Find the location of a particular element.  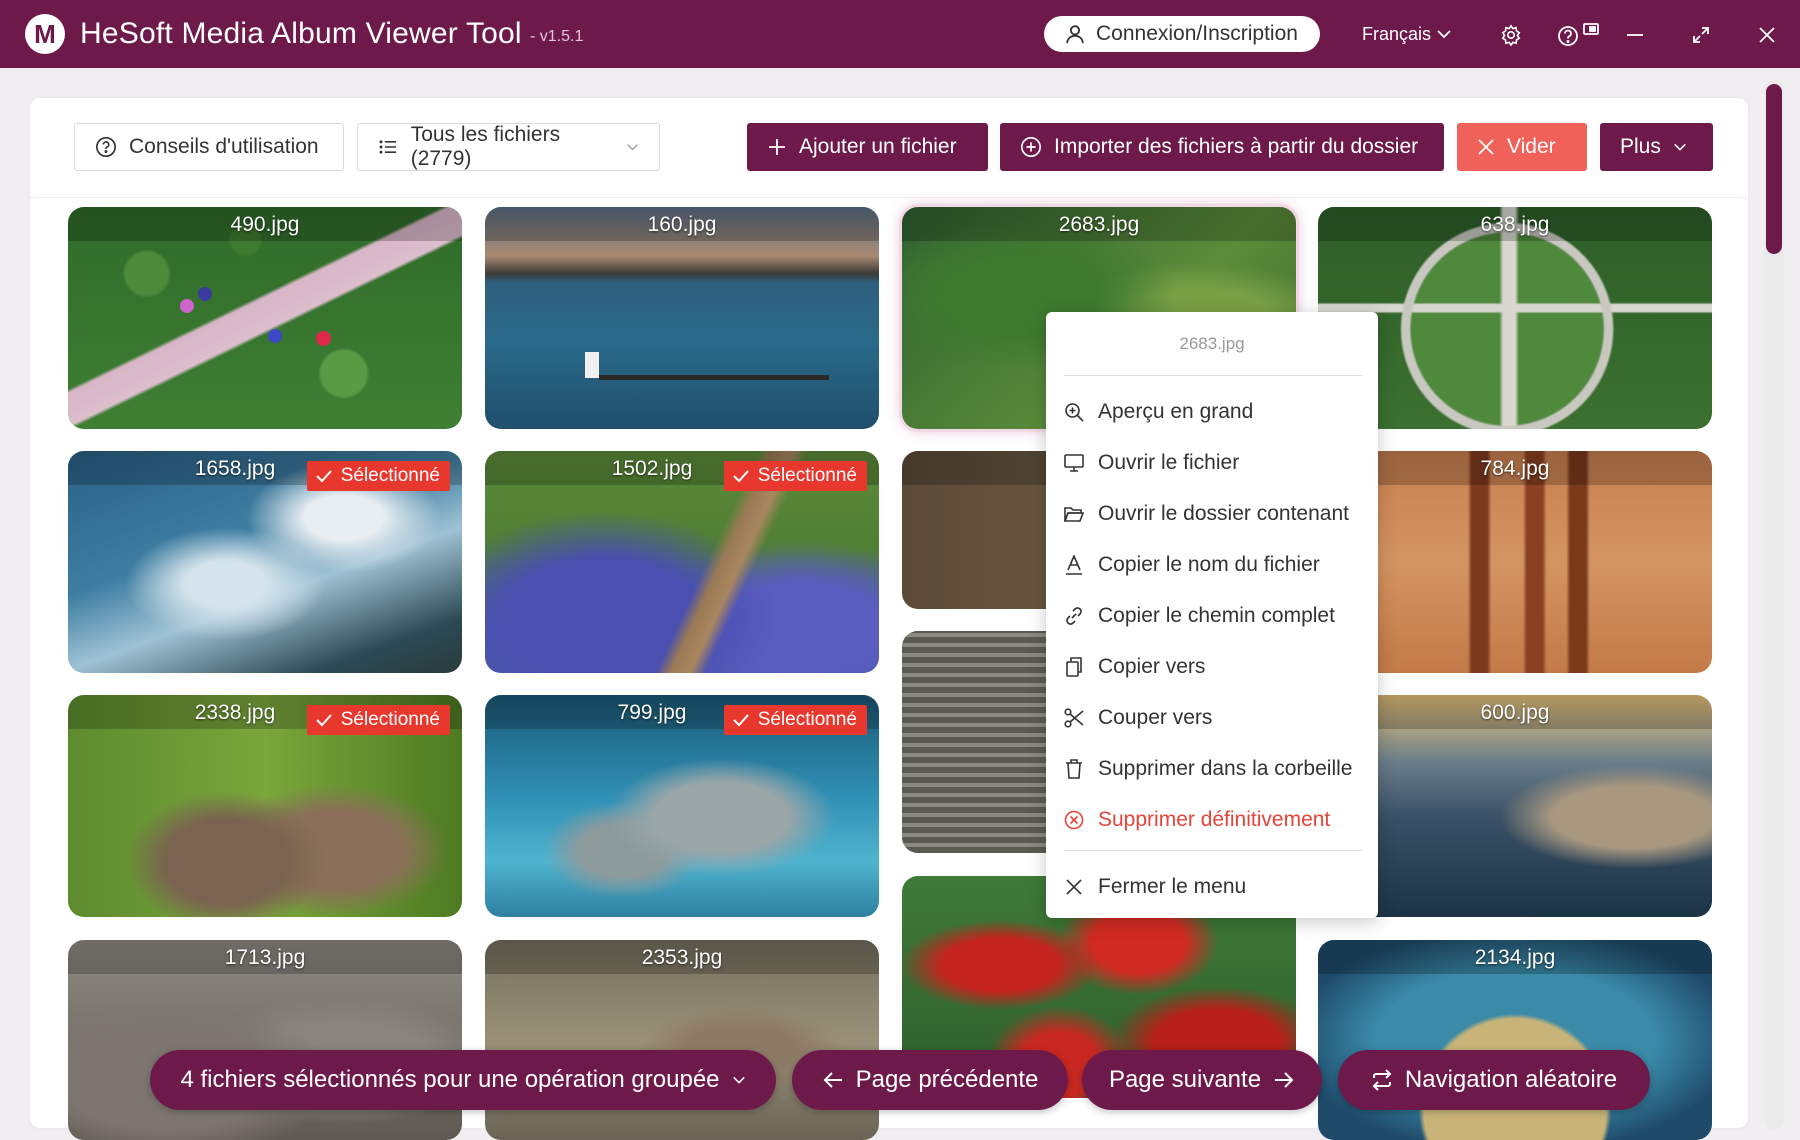

image-card-2353: 2353.jpg is located at coordinates (682, 1040).